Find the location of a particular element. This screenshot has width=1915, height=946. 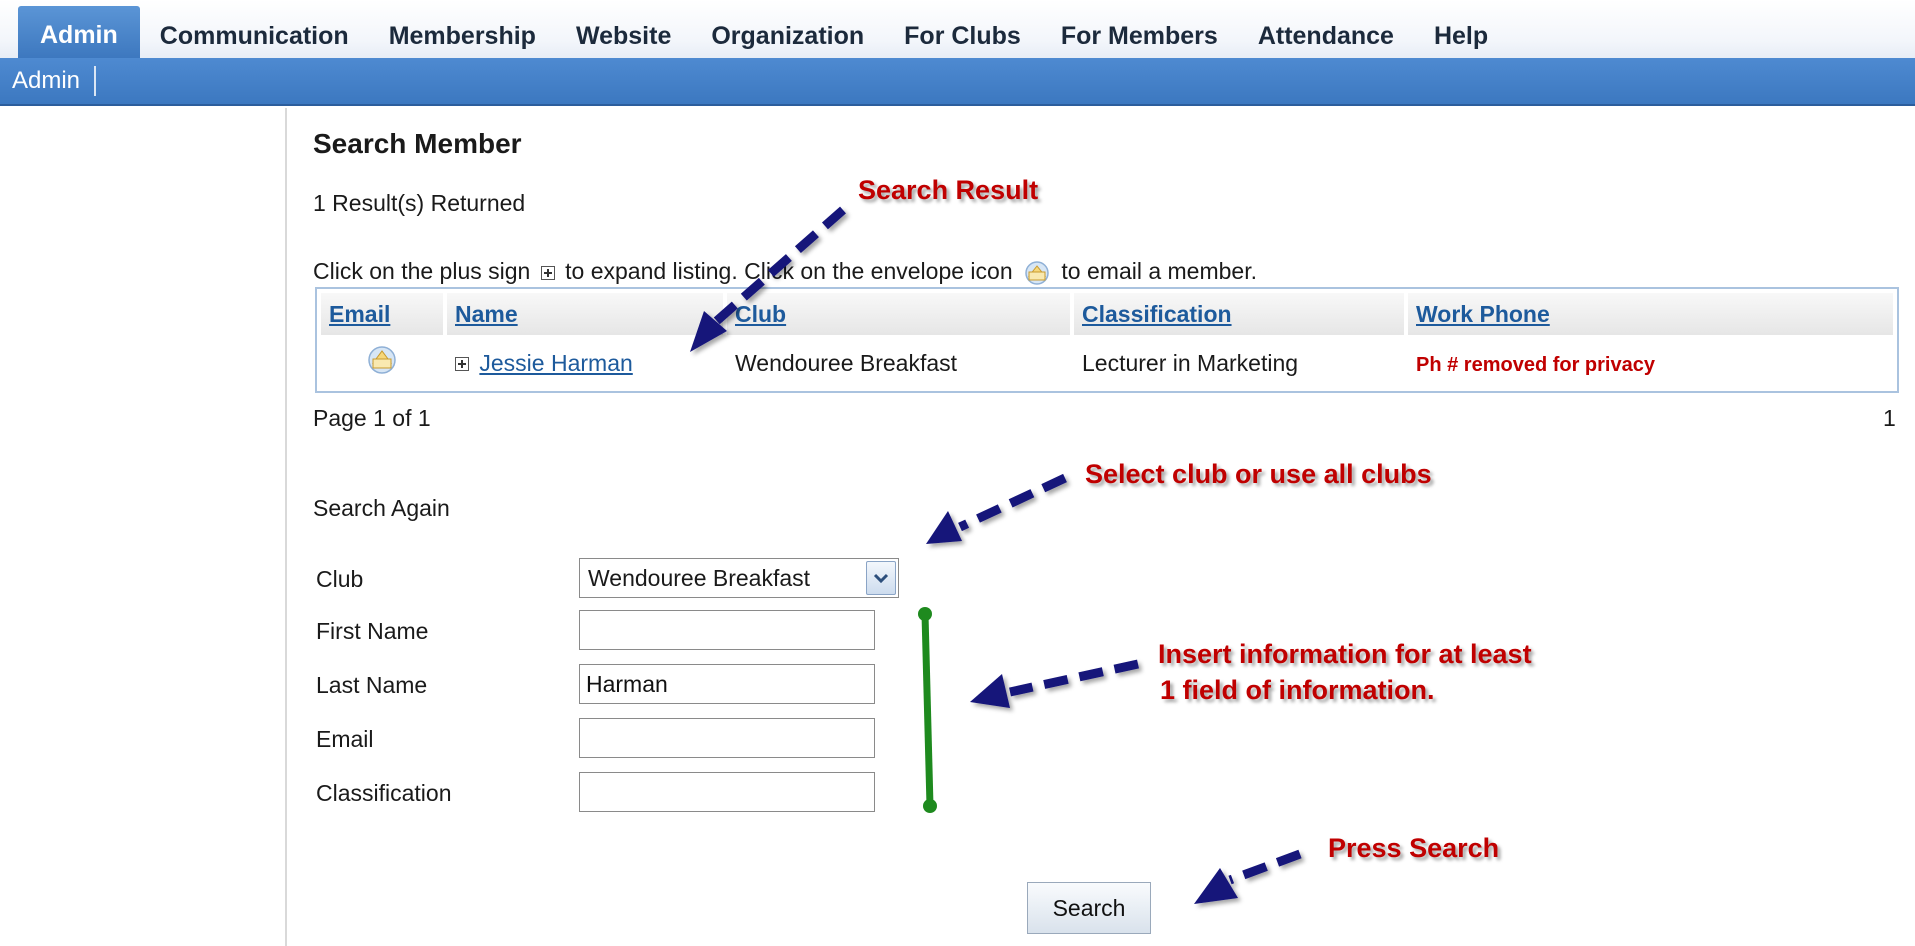

email-input is located at coordinates (727, 738).